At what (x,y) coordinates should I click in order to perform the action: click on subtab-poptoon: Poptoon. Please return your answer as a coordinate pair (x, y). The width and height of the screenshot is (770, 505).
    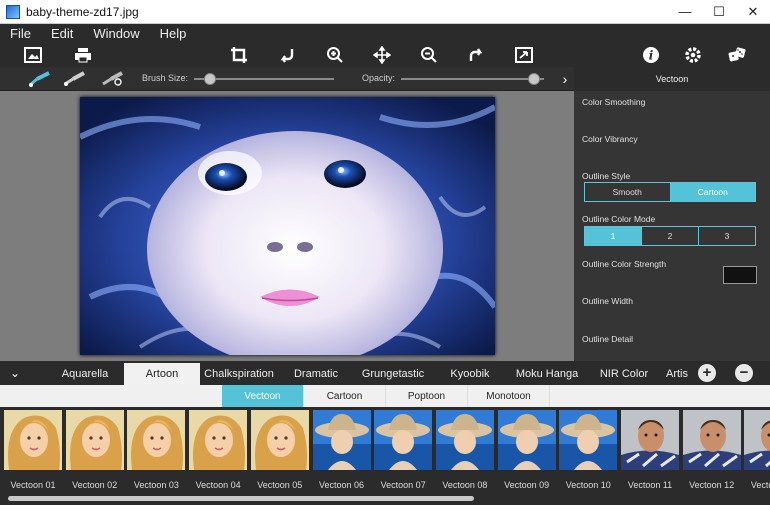
    Looking at the image, I should click on (427, 396).